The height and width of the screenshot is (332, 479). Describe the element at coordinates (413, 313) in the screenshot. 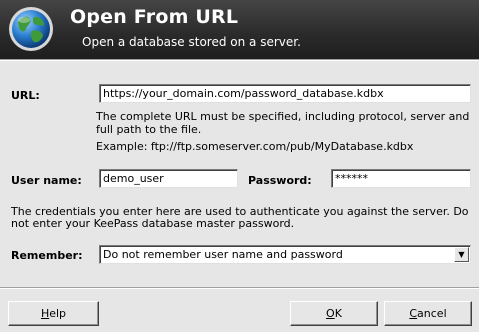

I see `cancel-mnemonic: C` at that location.